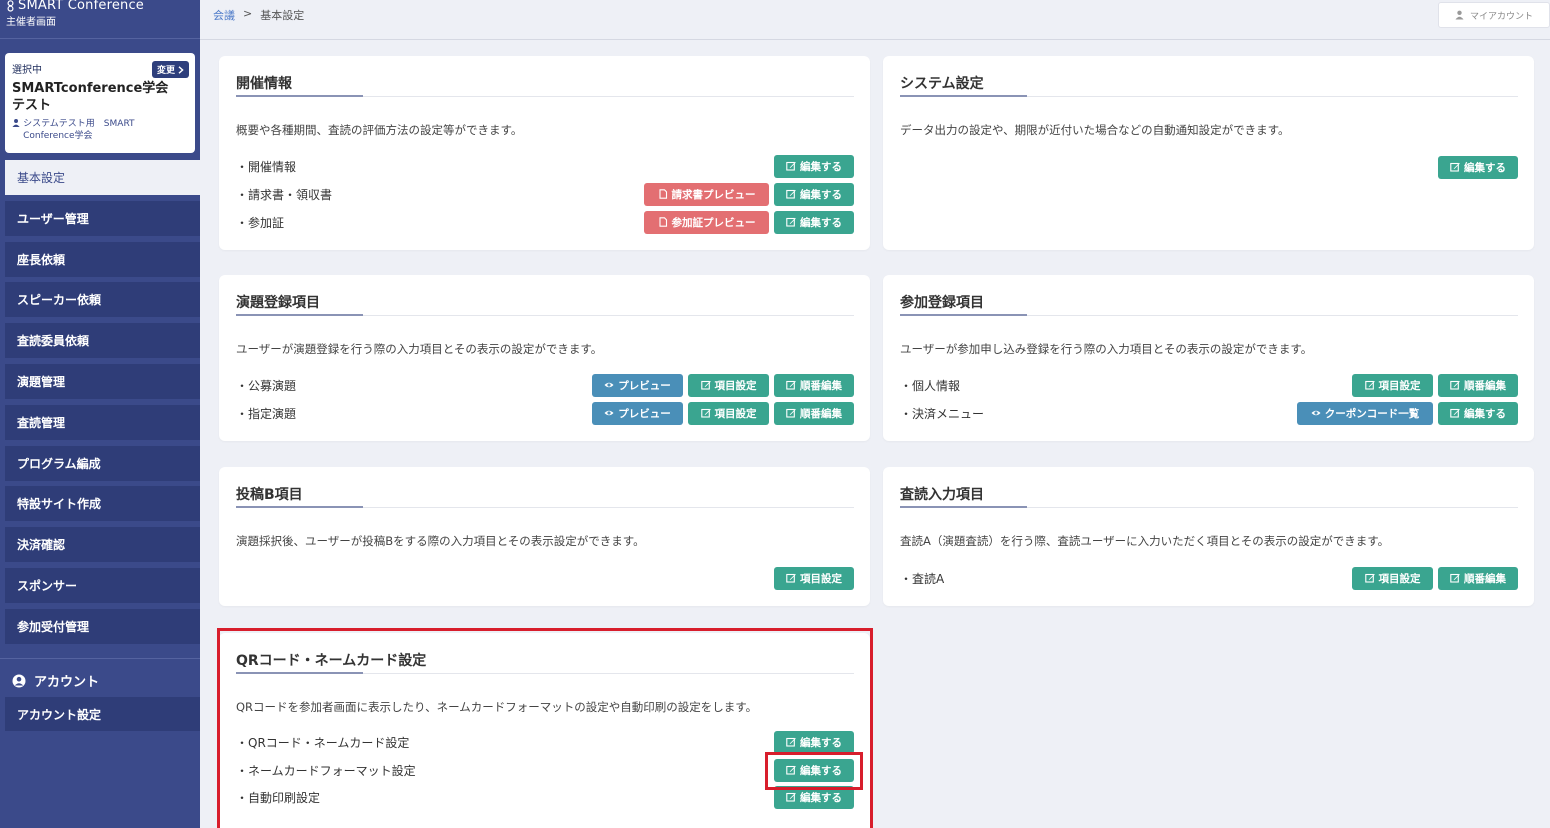 This screenshot has width=1550, height=828. What do you see at coordinates (440, 541) in the screenshot?
I see `card-description: 演題採択後、ユーザーが投稿Bをする際の入力項目とその表示設定ができます。` at bounding box center [440, 541].